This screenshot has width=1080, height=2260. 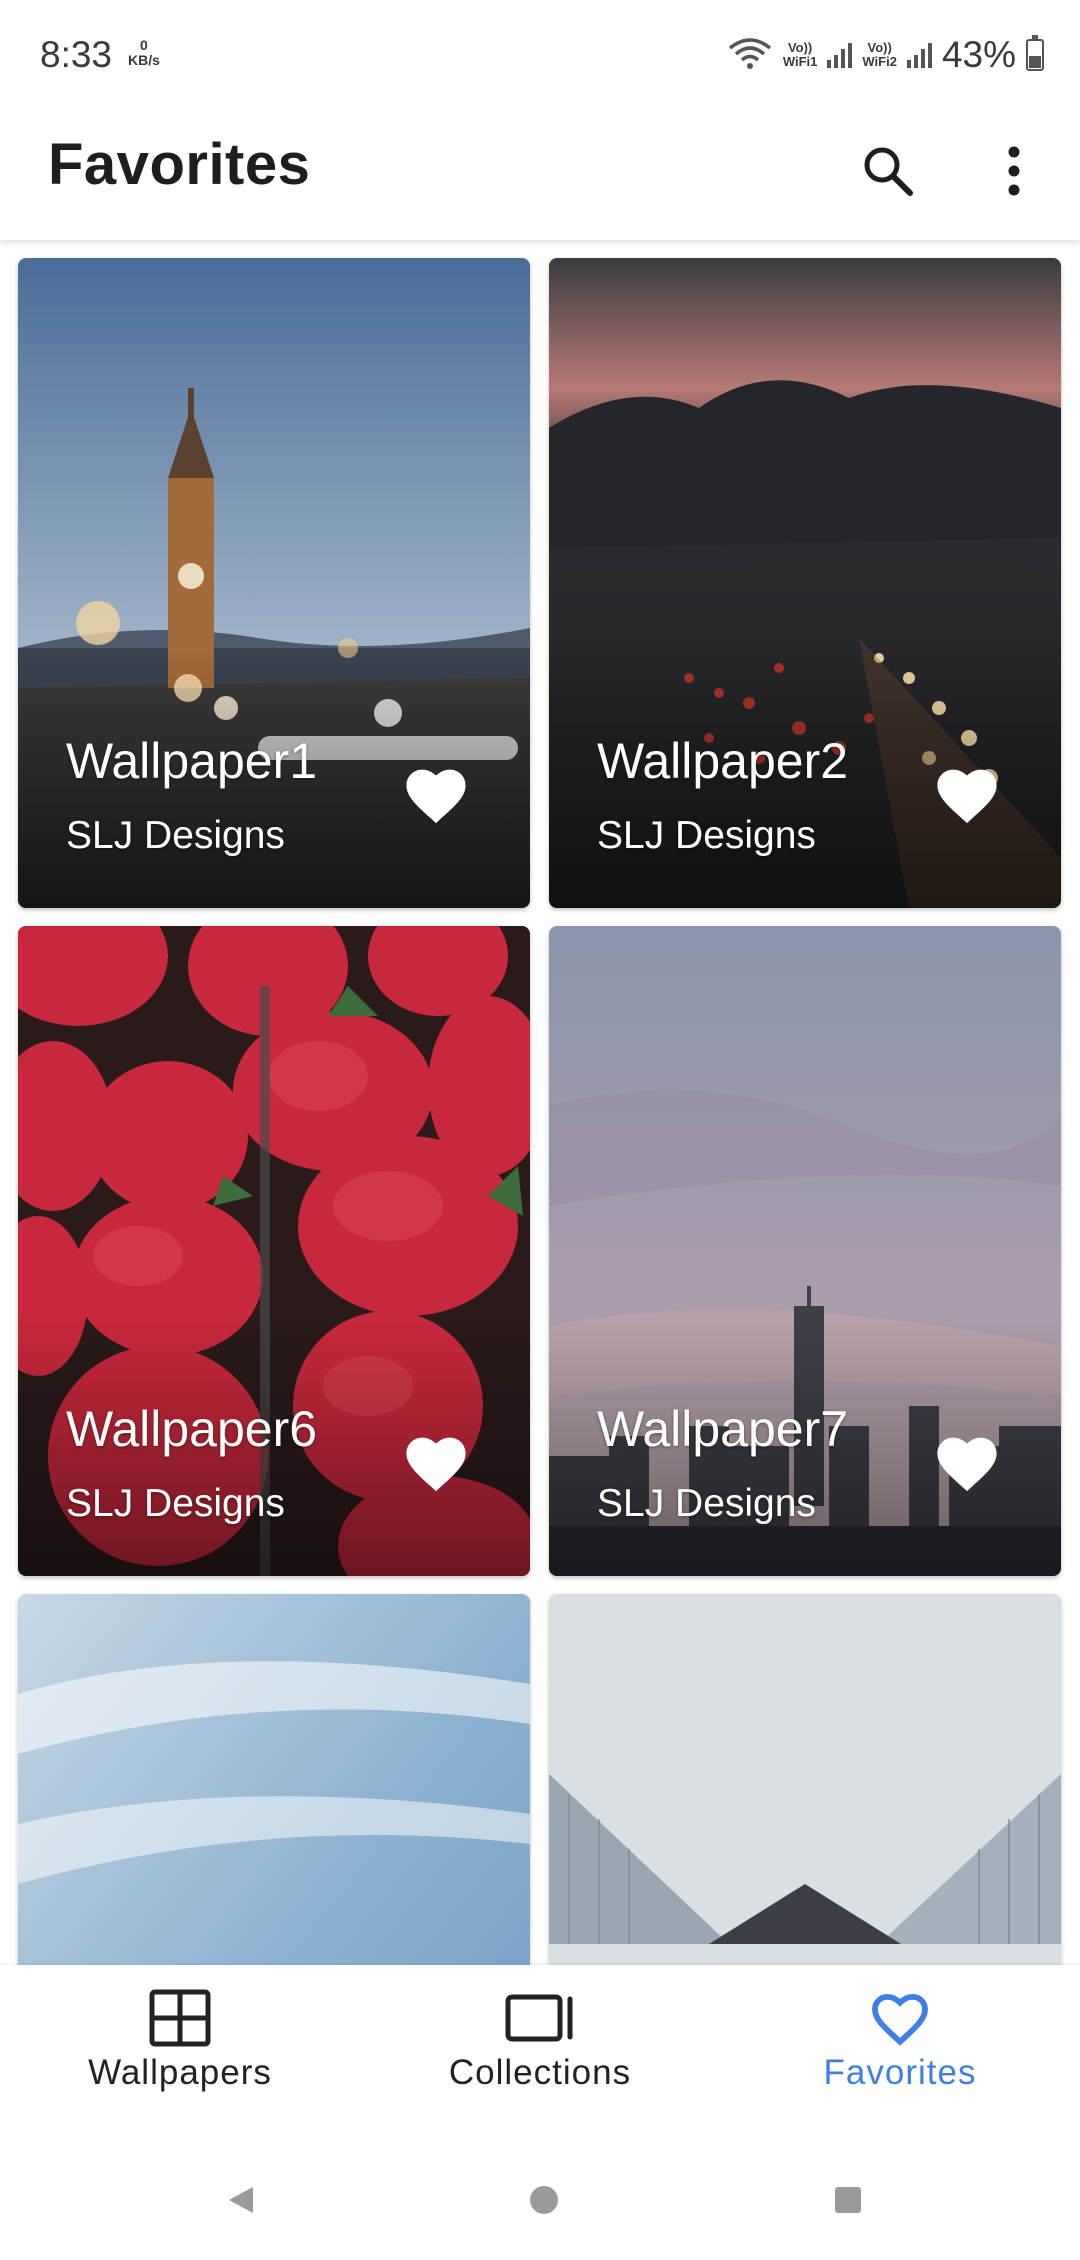 I want to click on bottom-navigation: Wallpapers Collections Favorites, so click(x=540, y=2052).